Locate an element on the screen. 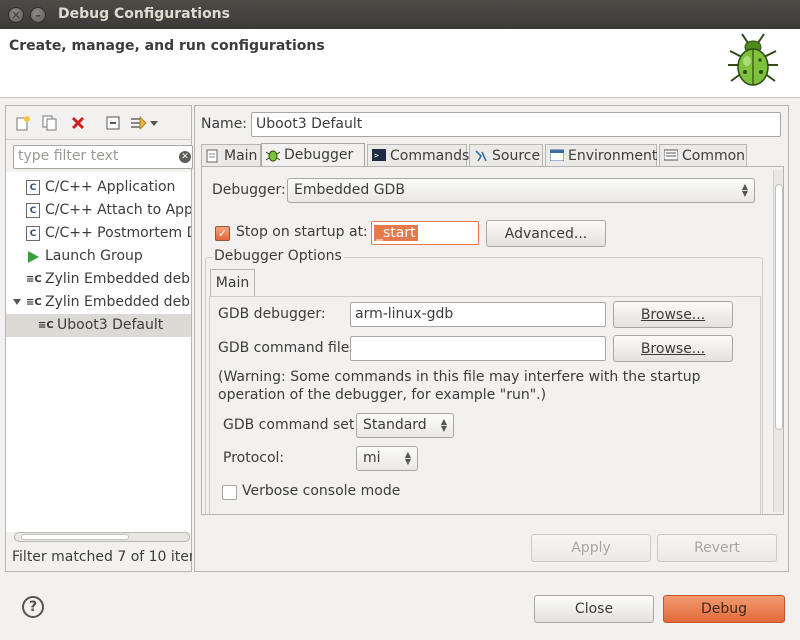  collapse-all-icon is located at coordinates (113, 123).